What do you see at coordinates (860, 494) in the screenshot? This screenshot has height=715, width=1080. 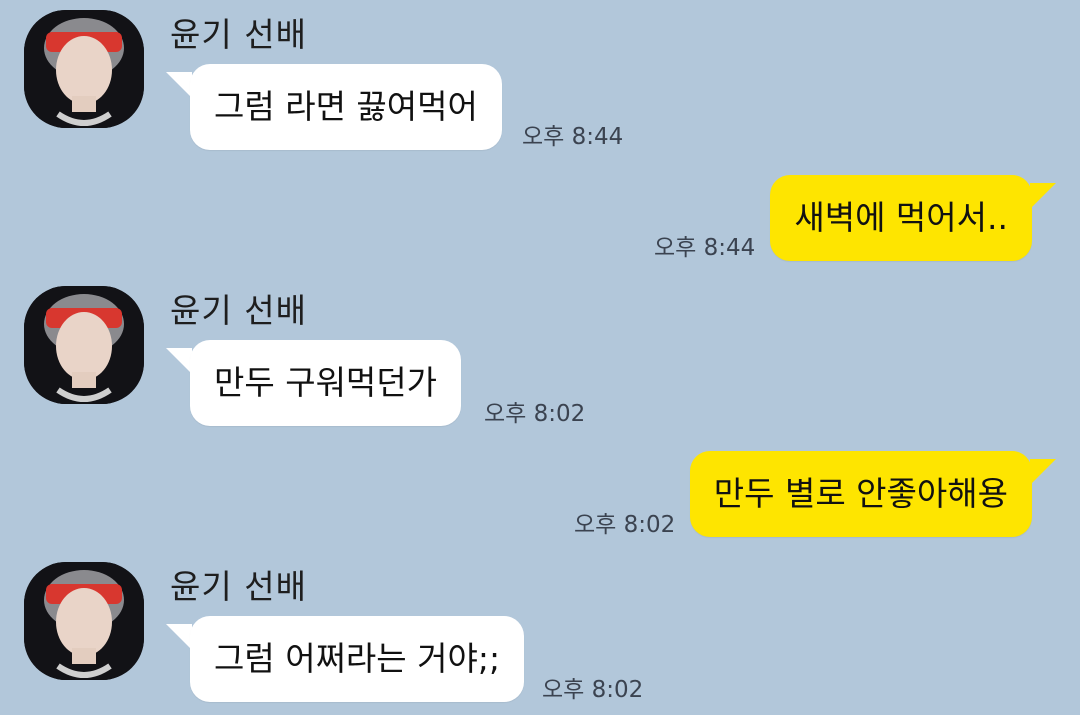 I see `message-bubble: 만두 별로 안좋아해용` at bounding box center [860, 494].